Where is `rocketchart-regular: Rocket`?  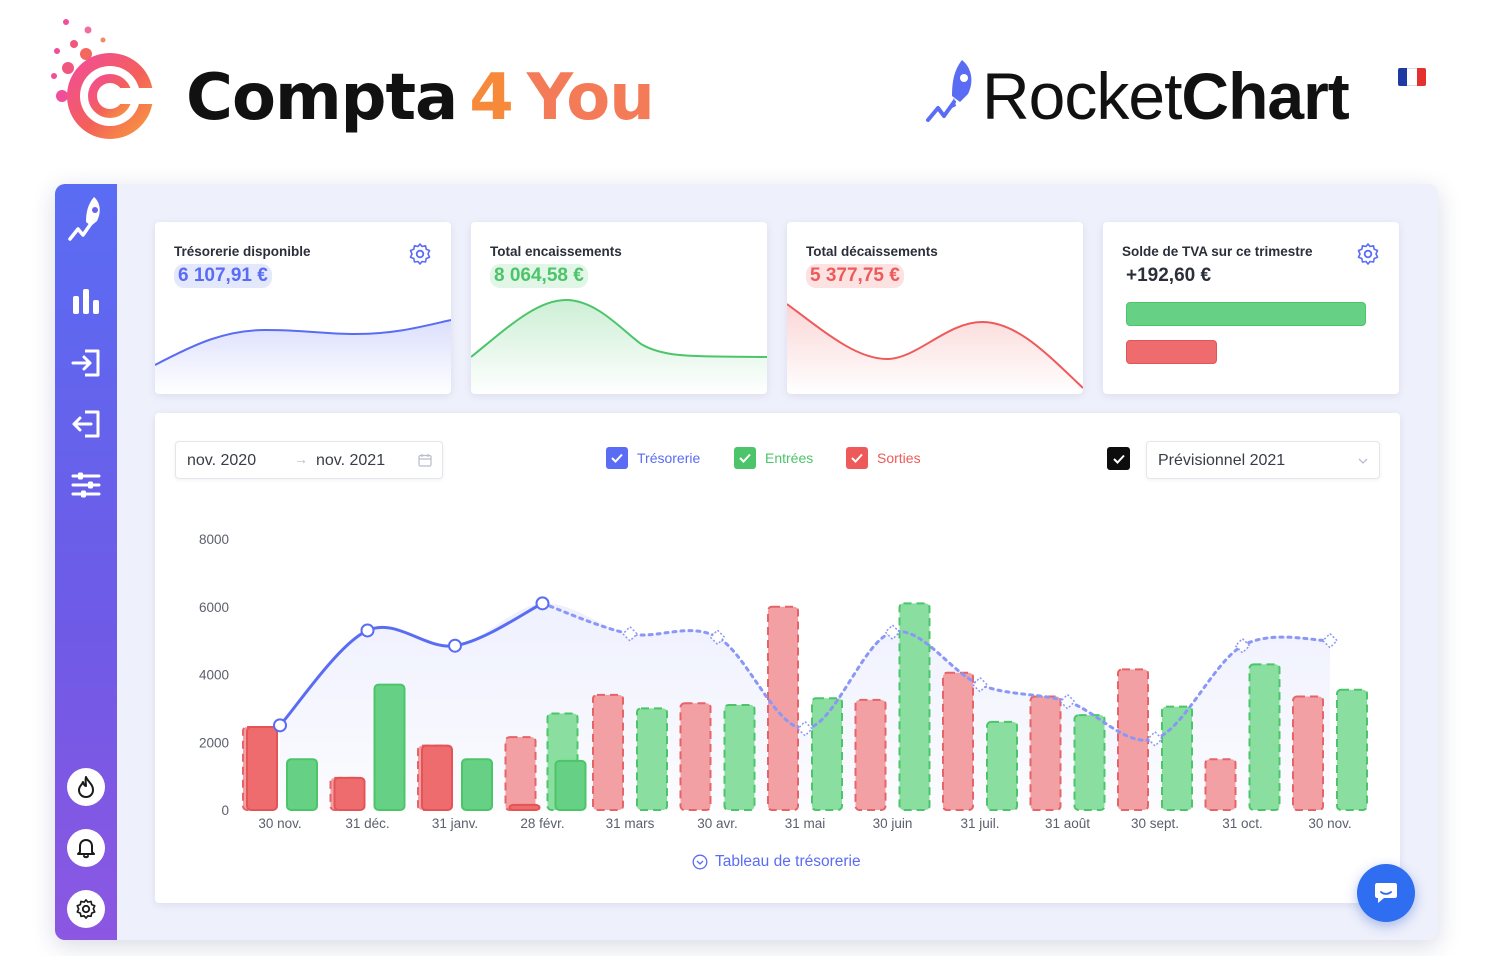
rocketchart-regular: Rocket is located at coordinates (1082, 96).